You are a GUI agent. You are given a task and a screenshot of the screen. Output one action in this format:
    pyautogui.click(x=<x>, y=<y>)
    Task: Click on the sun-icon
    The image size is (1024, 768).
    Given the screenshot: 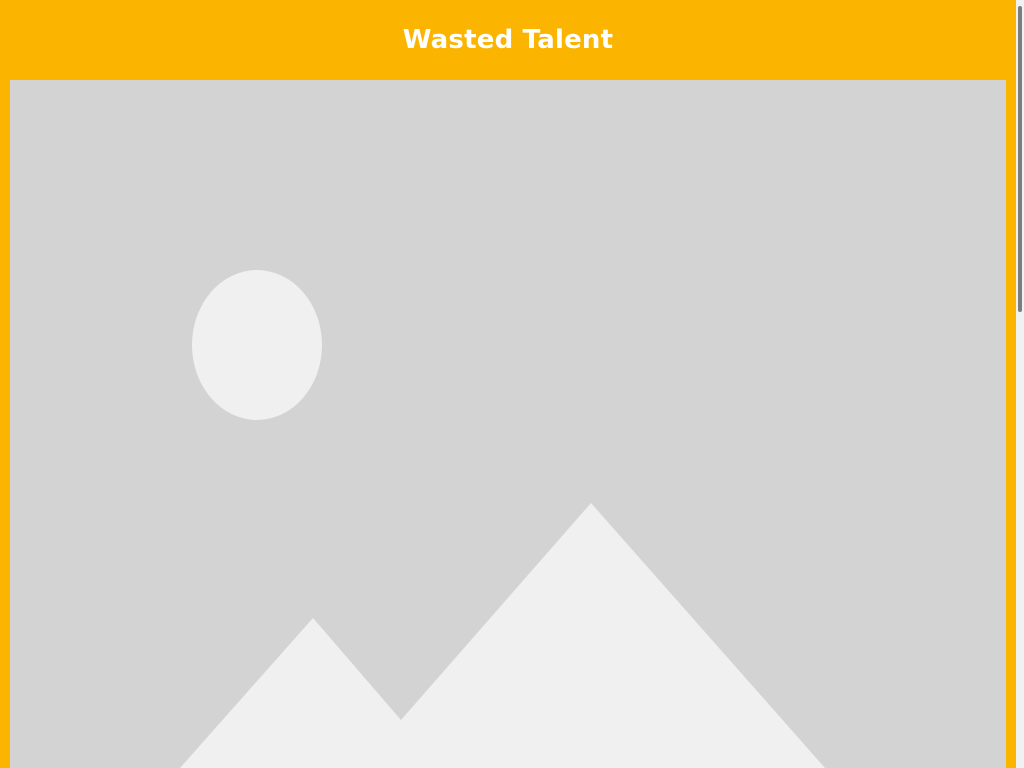 What is the action you would take?
    pyautogui.click(x=257, y=345)
    